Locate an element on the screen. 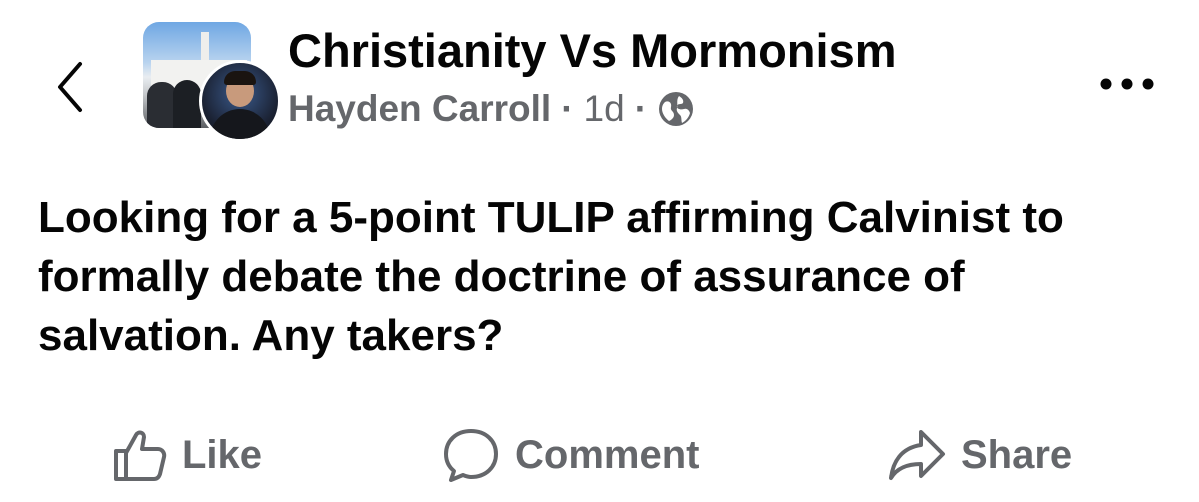 Image resolution: width=1199 pixels, height=502 pixels. thumbs-up-icon is located at coordinates (140, 455).